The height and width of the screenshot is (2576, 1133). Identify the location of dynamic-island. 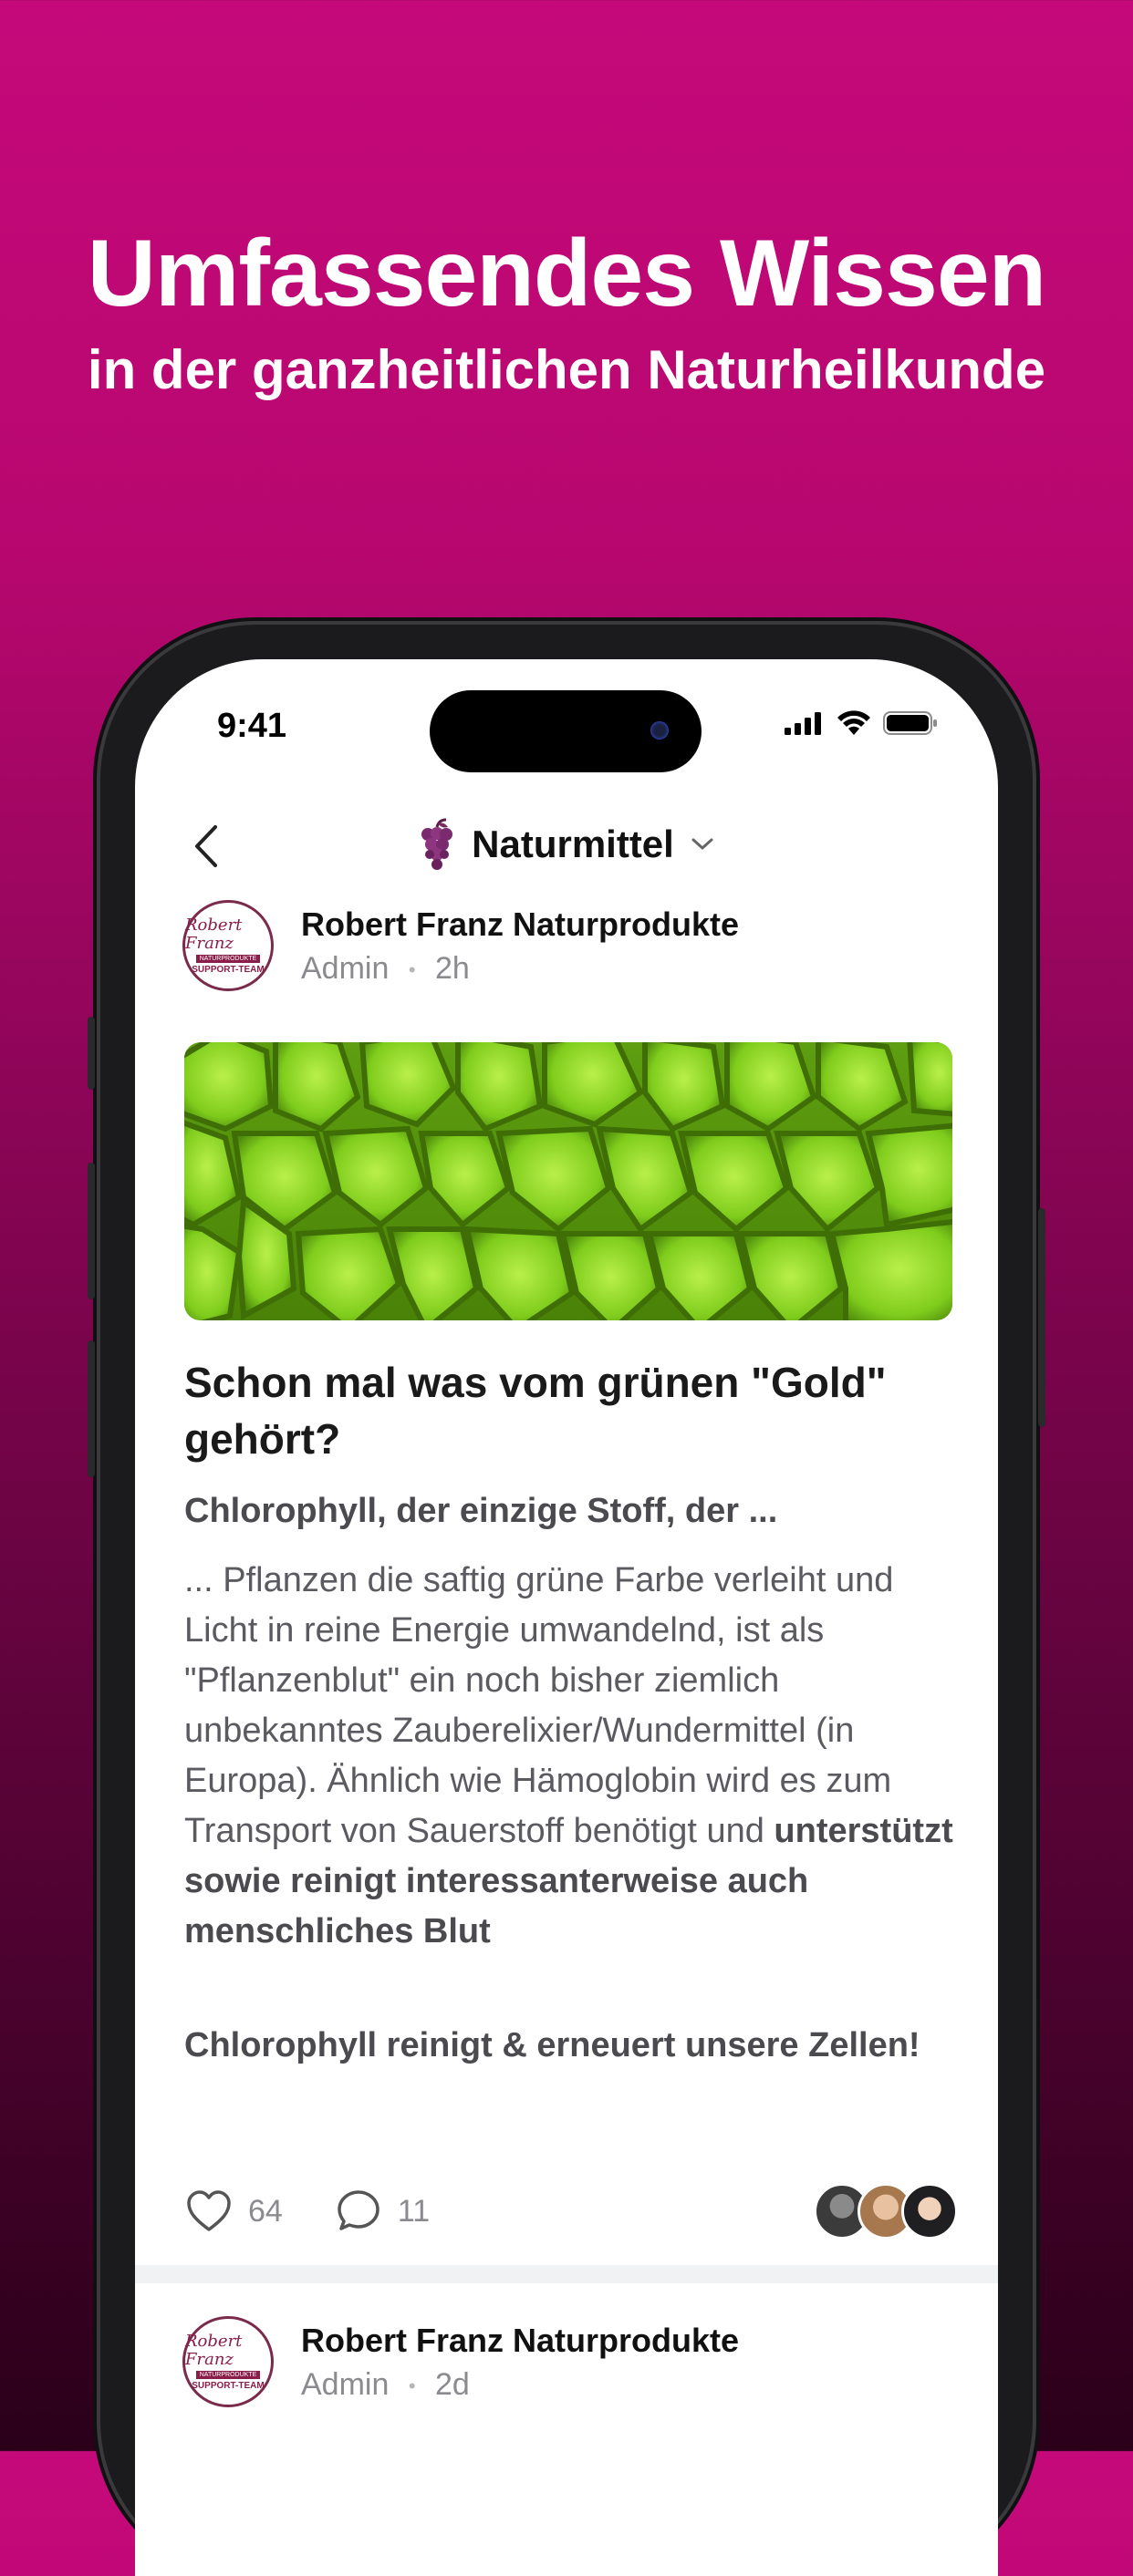
(566, 731).